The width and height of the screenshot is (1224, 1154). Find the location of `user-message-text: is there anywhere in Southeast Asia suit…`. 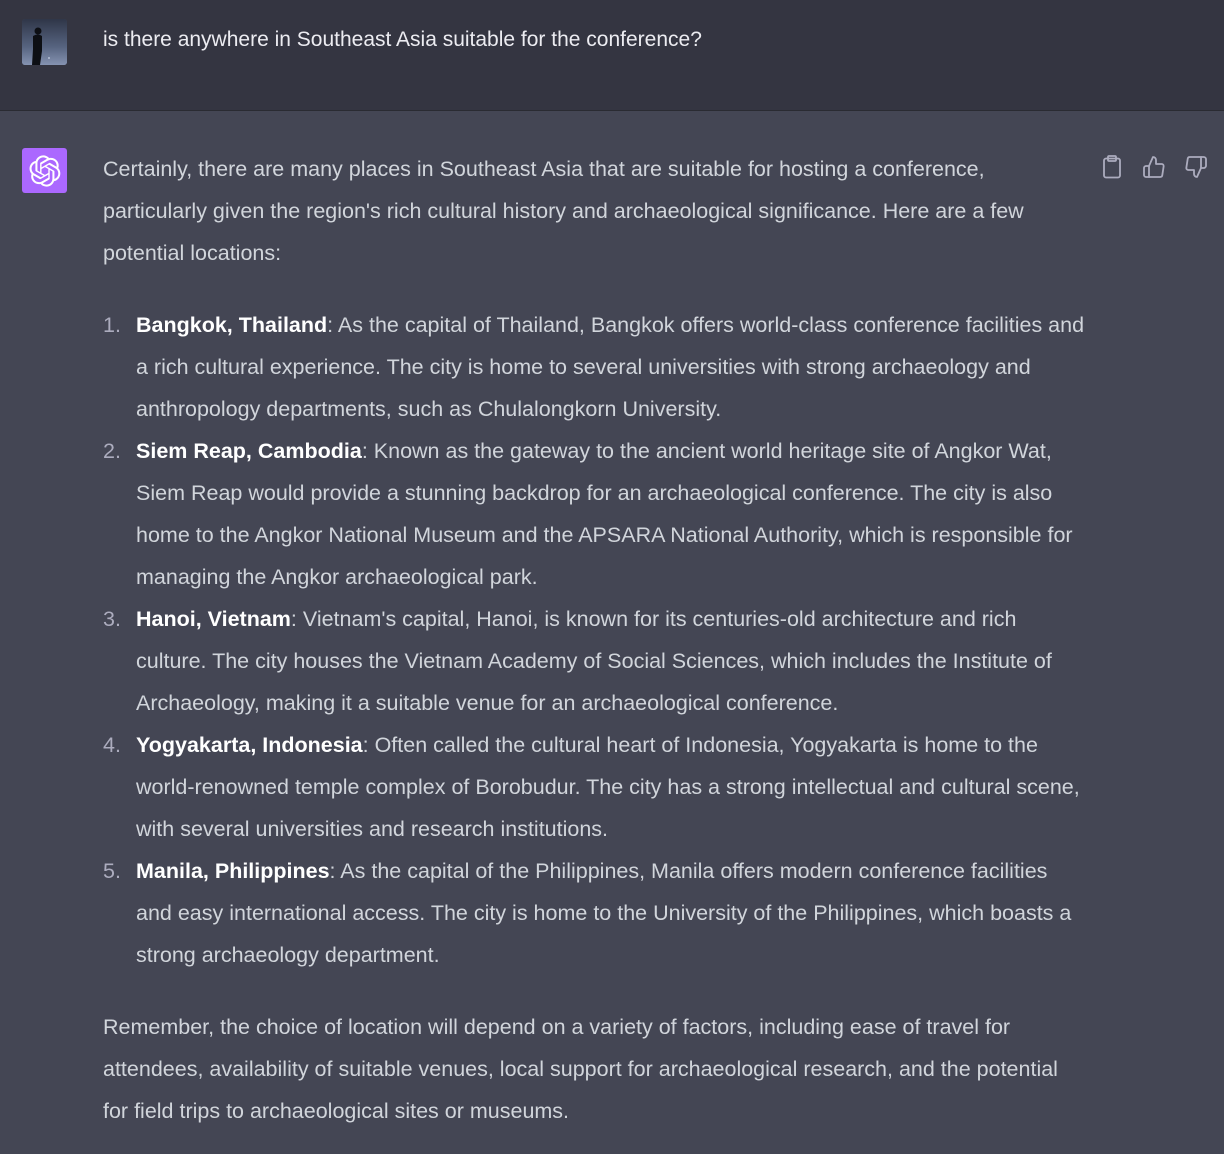

user-message-text: is there anywhere in Southeast Asia suit… is located at coordinates (402, 39).